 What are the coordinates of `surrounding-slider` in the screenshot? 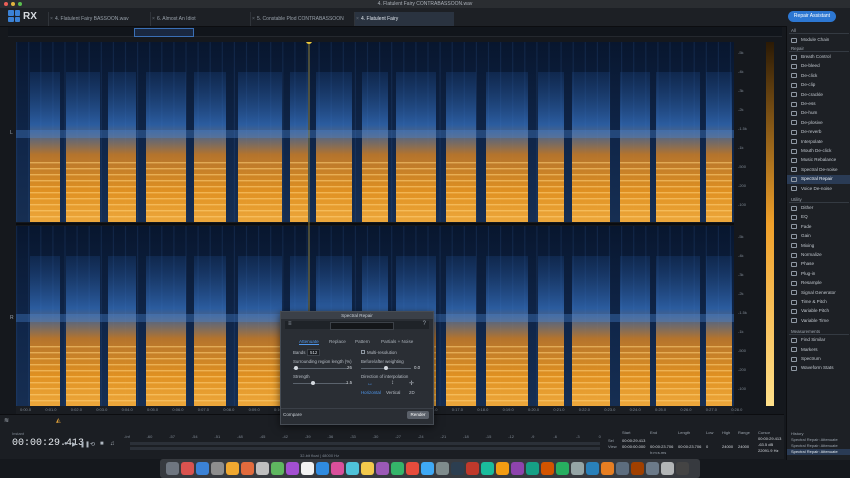 It's located at (320, 368).